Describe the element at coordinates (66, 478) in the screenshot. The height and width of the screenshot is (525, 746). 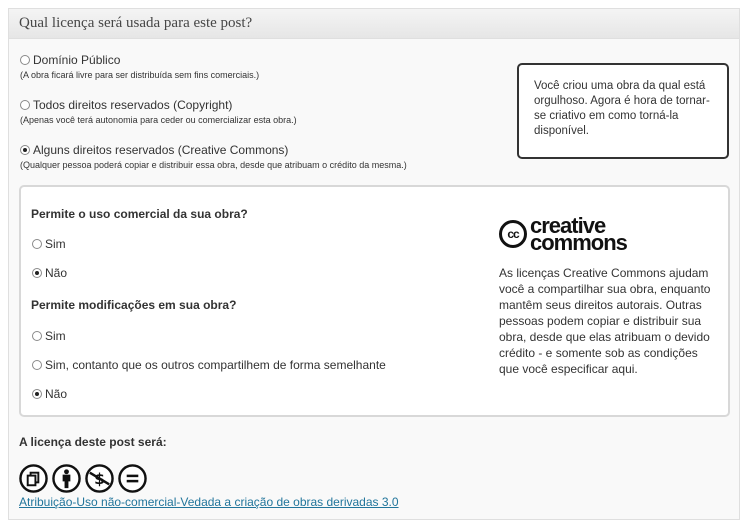
I see `attribution-icon` at that location.